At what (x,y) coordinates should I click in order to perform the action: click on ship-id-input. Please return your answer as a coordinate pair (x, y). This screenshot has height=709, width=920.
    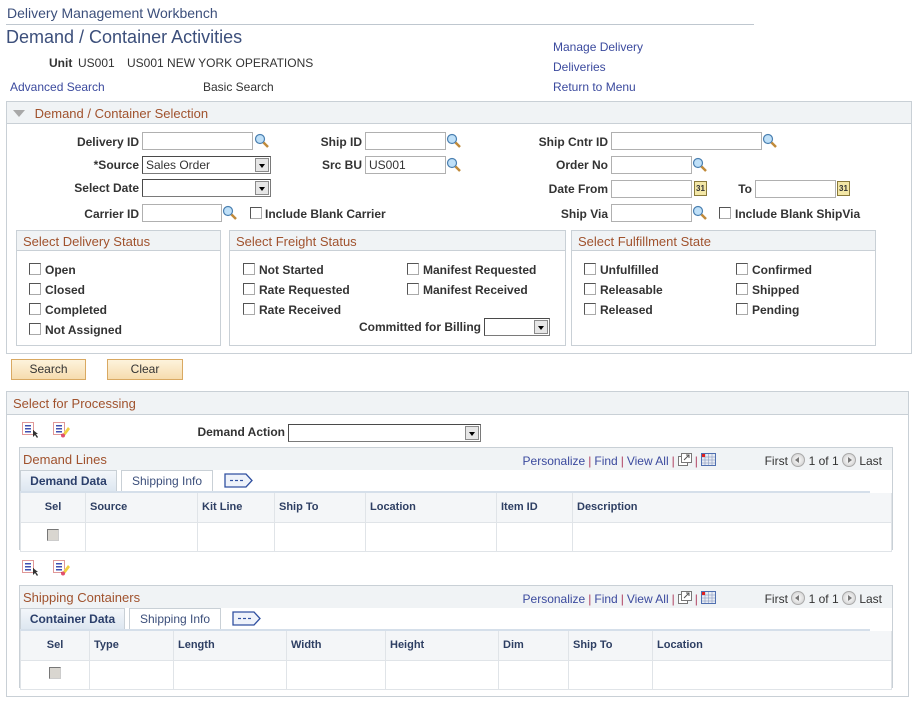
    Looking at the image, I should click on (405, 141).